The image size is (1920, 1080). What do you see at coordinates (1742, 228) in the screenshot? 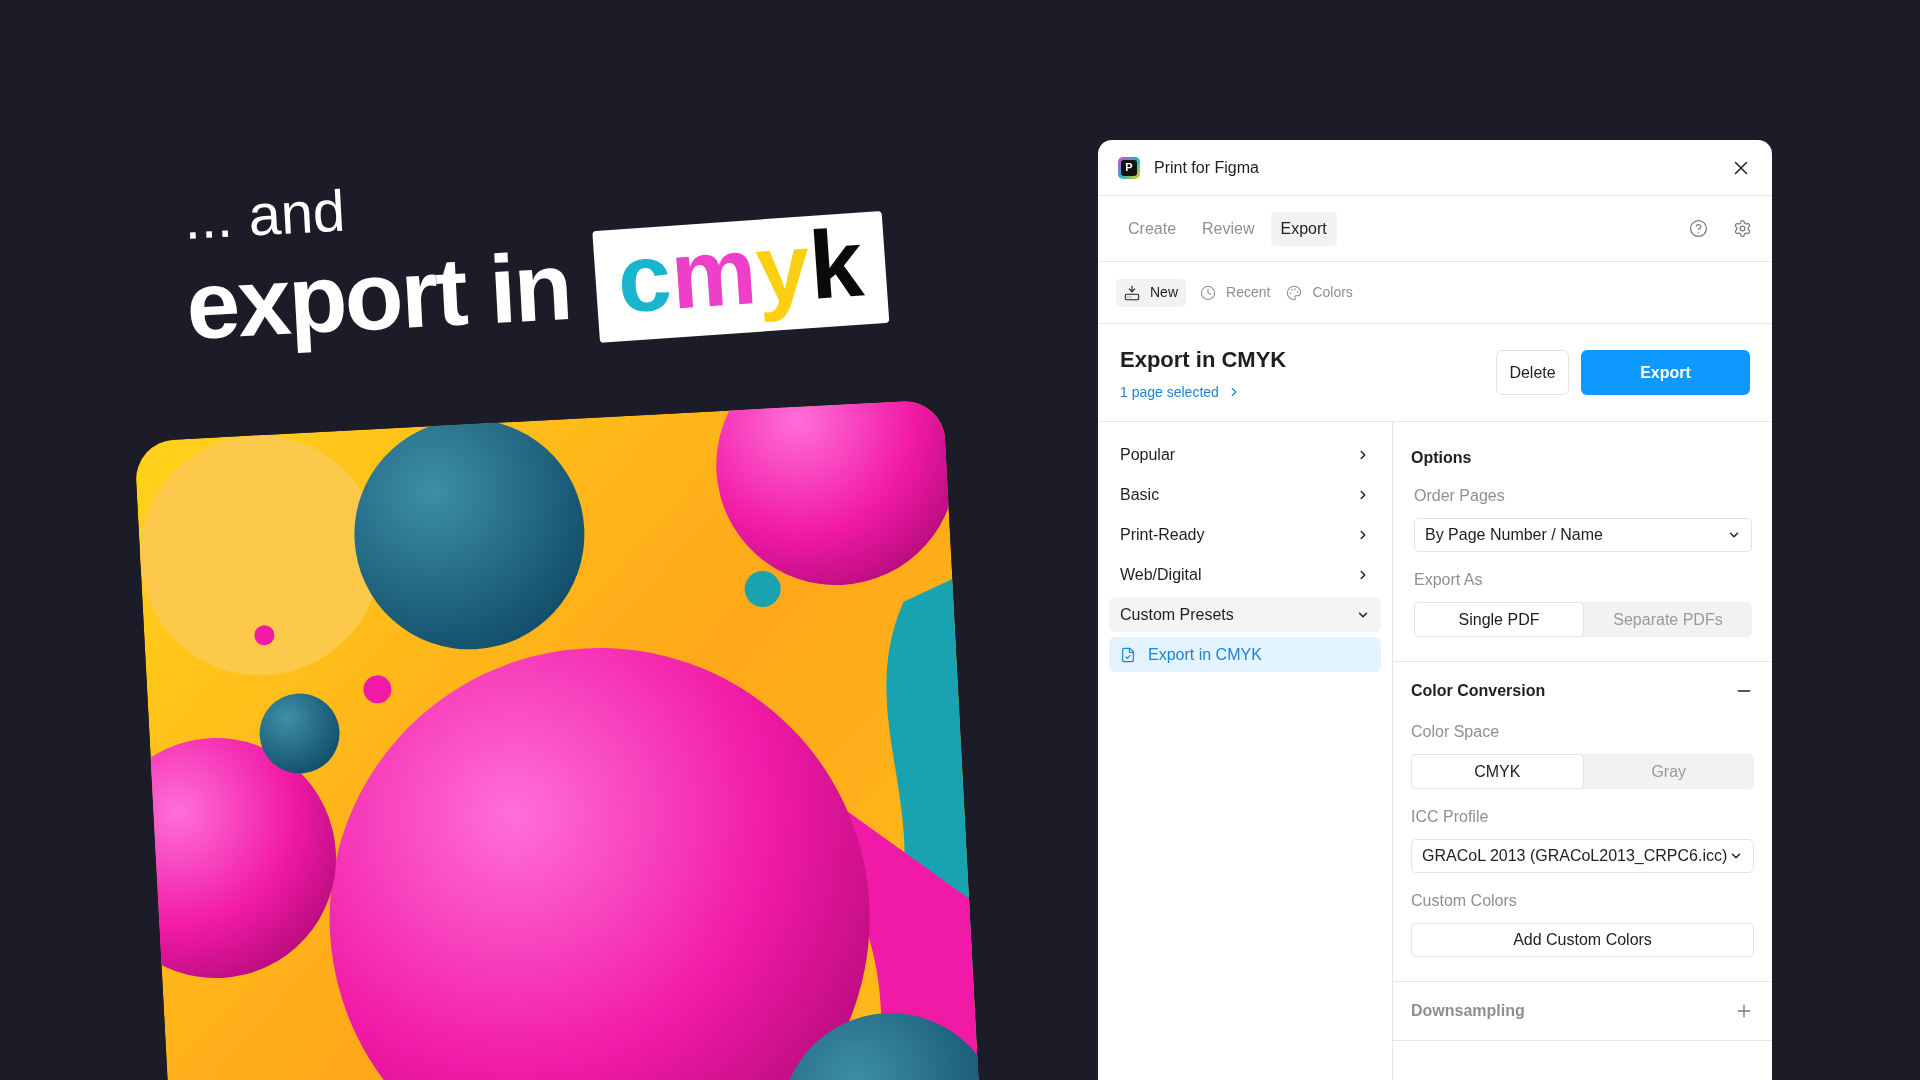
I see `settings-icon` at bounding box center [1742, 228].